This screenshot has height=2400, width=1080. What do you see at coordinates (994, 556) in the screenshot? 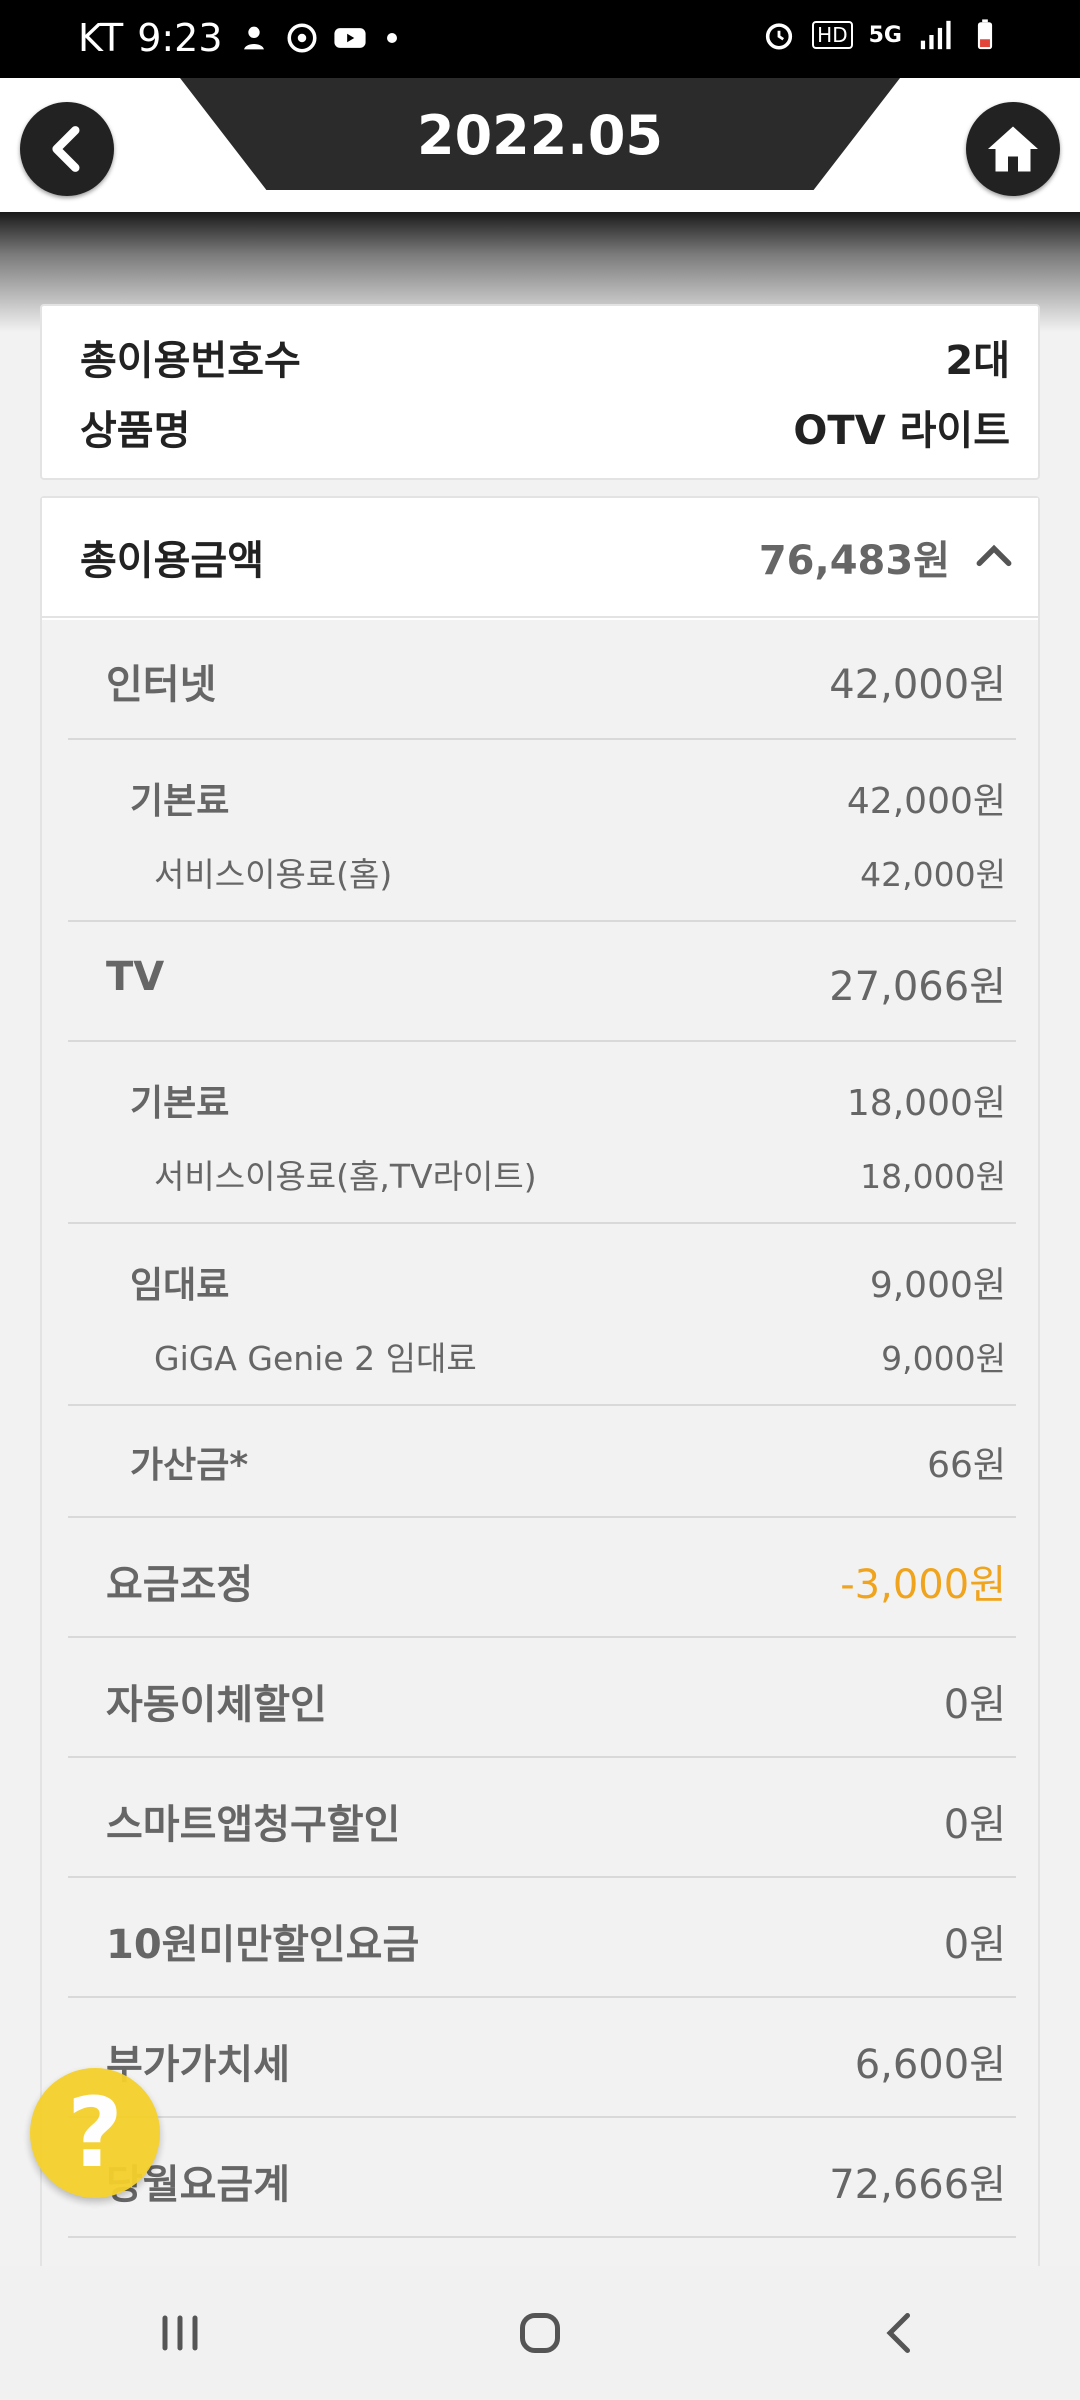
I see `chevron-up-icon` at bounding box center [994, 556].